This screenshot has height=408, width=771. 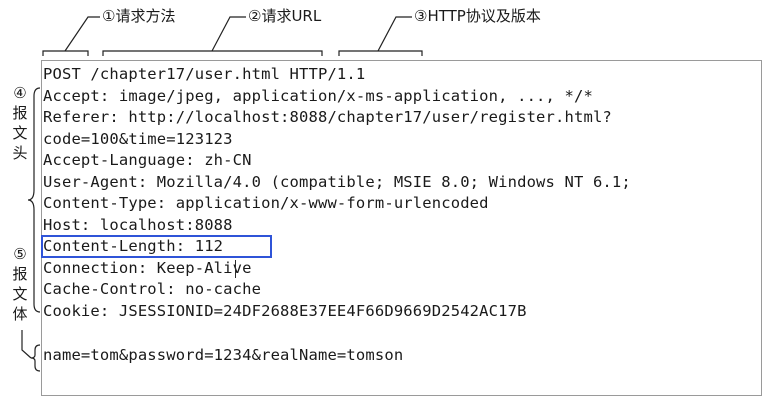 What do you see at coordinates (204, 74) in the screenshot?
I see `request-line: POST /chapter17/user.html HTTP/1.1` at bounding box center [204, 74].